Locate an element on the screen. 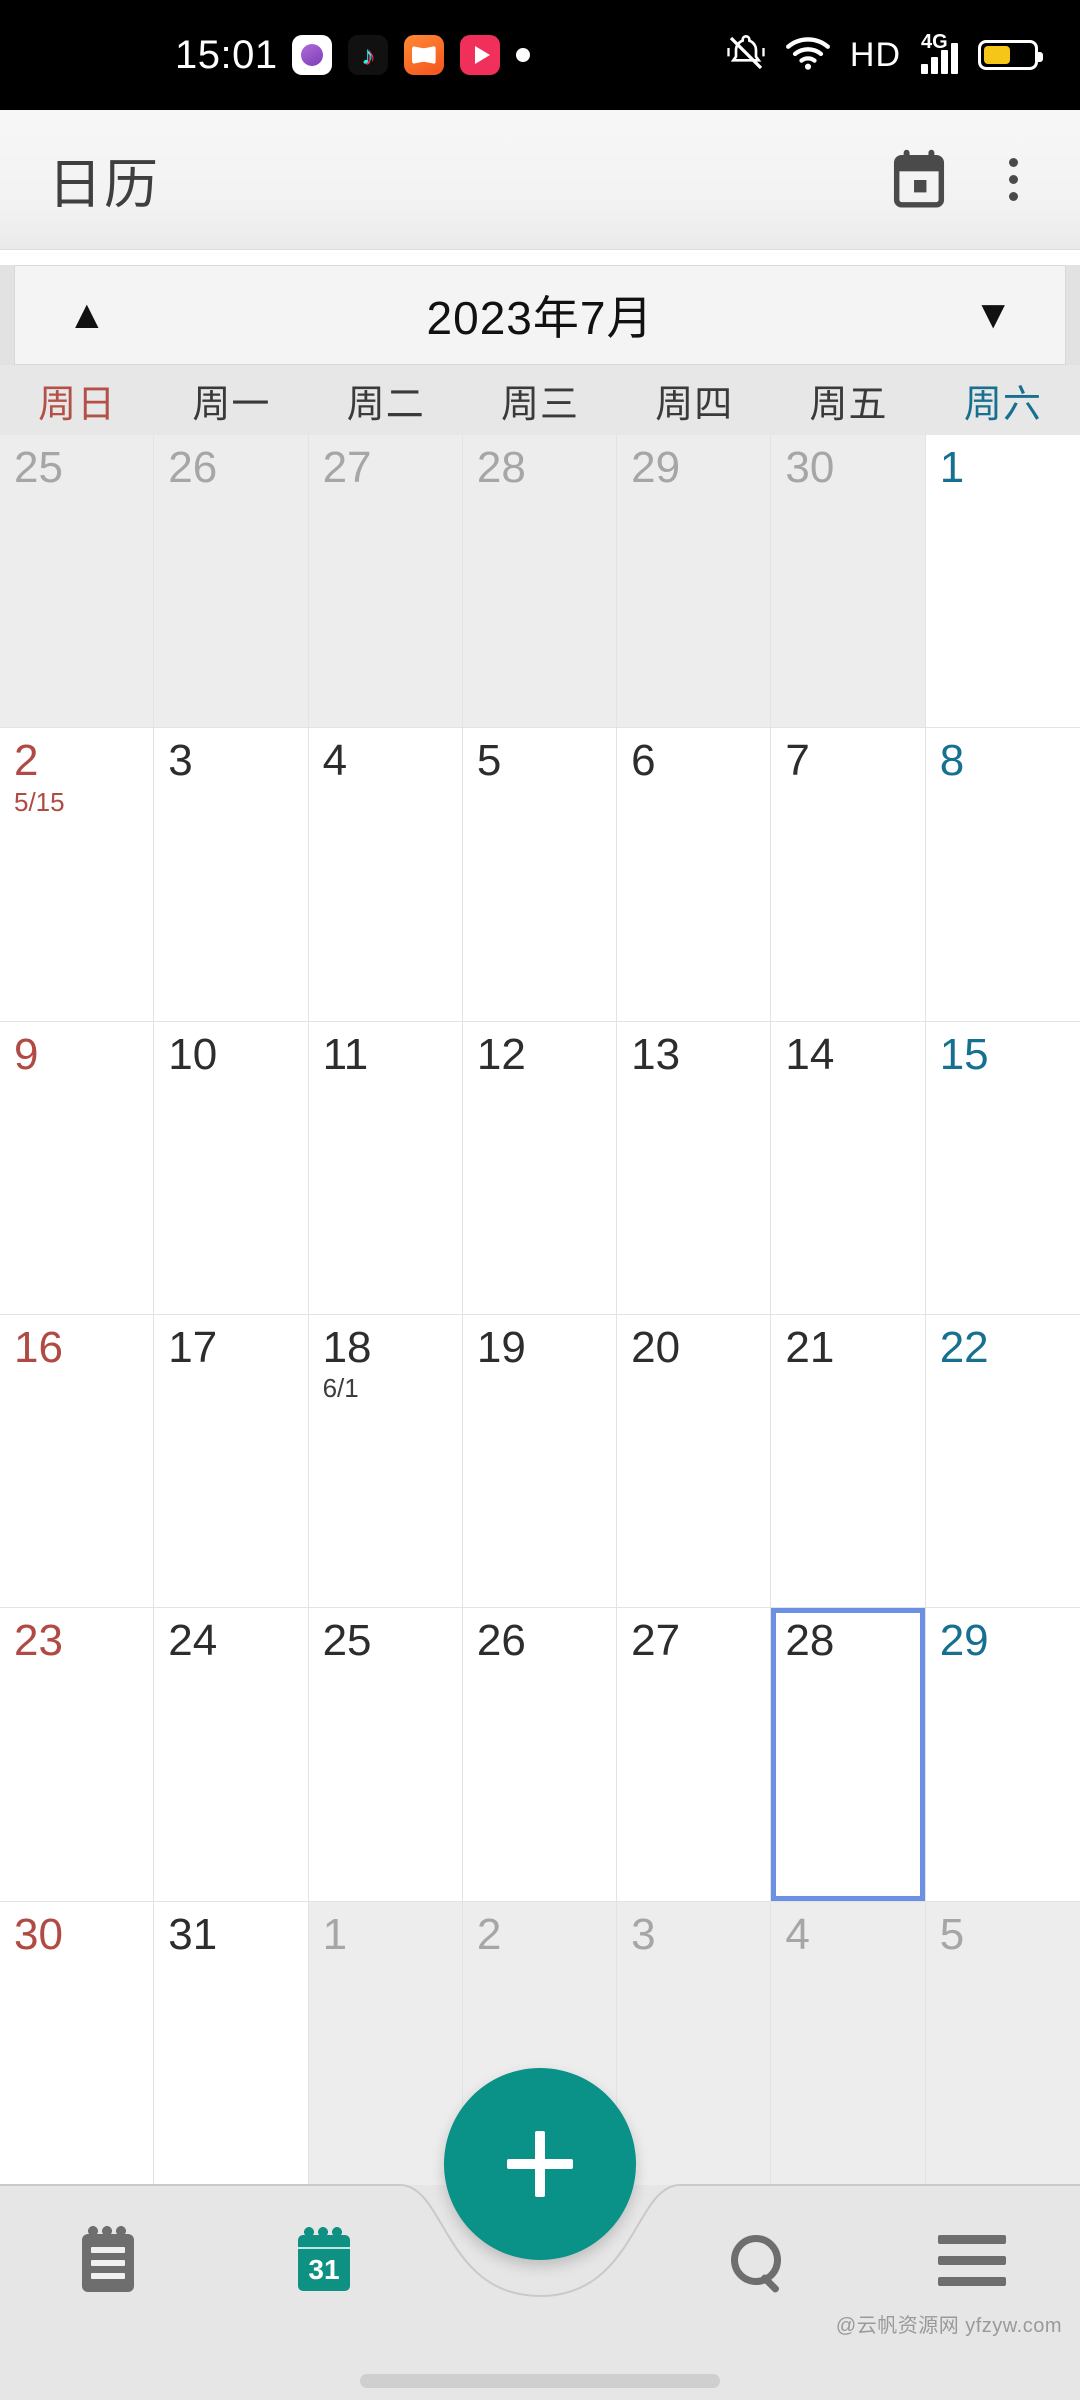 This screenshot has height=2400, width=1080. notification-icons is located at coordinates (410, 55).